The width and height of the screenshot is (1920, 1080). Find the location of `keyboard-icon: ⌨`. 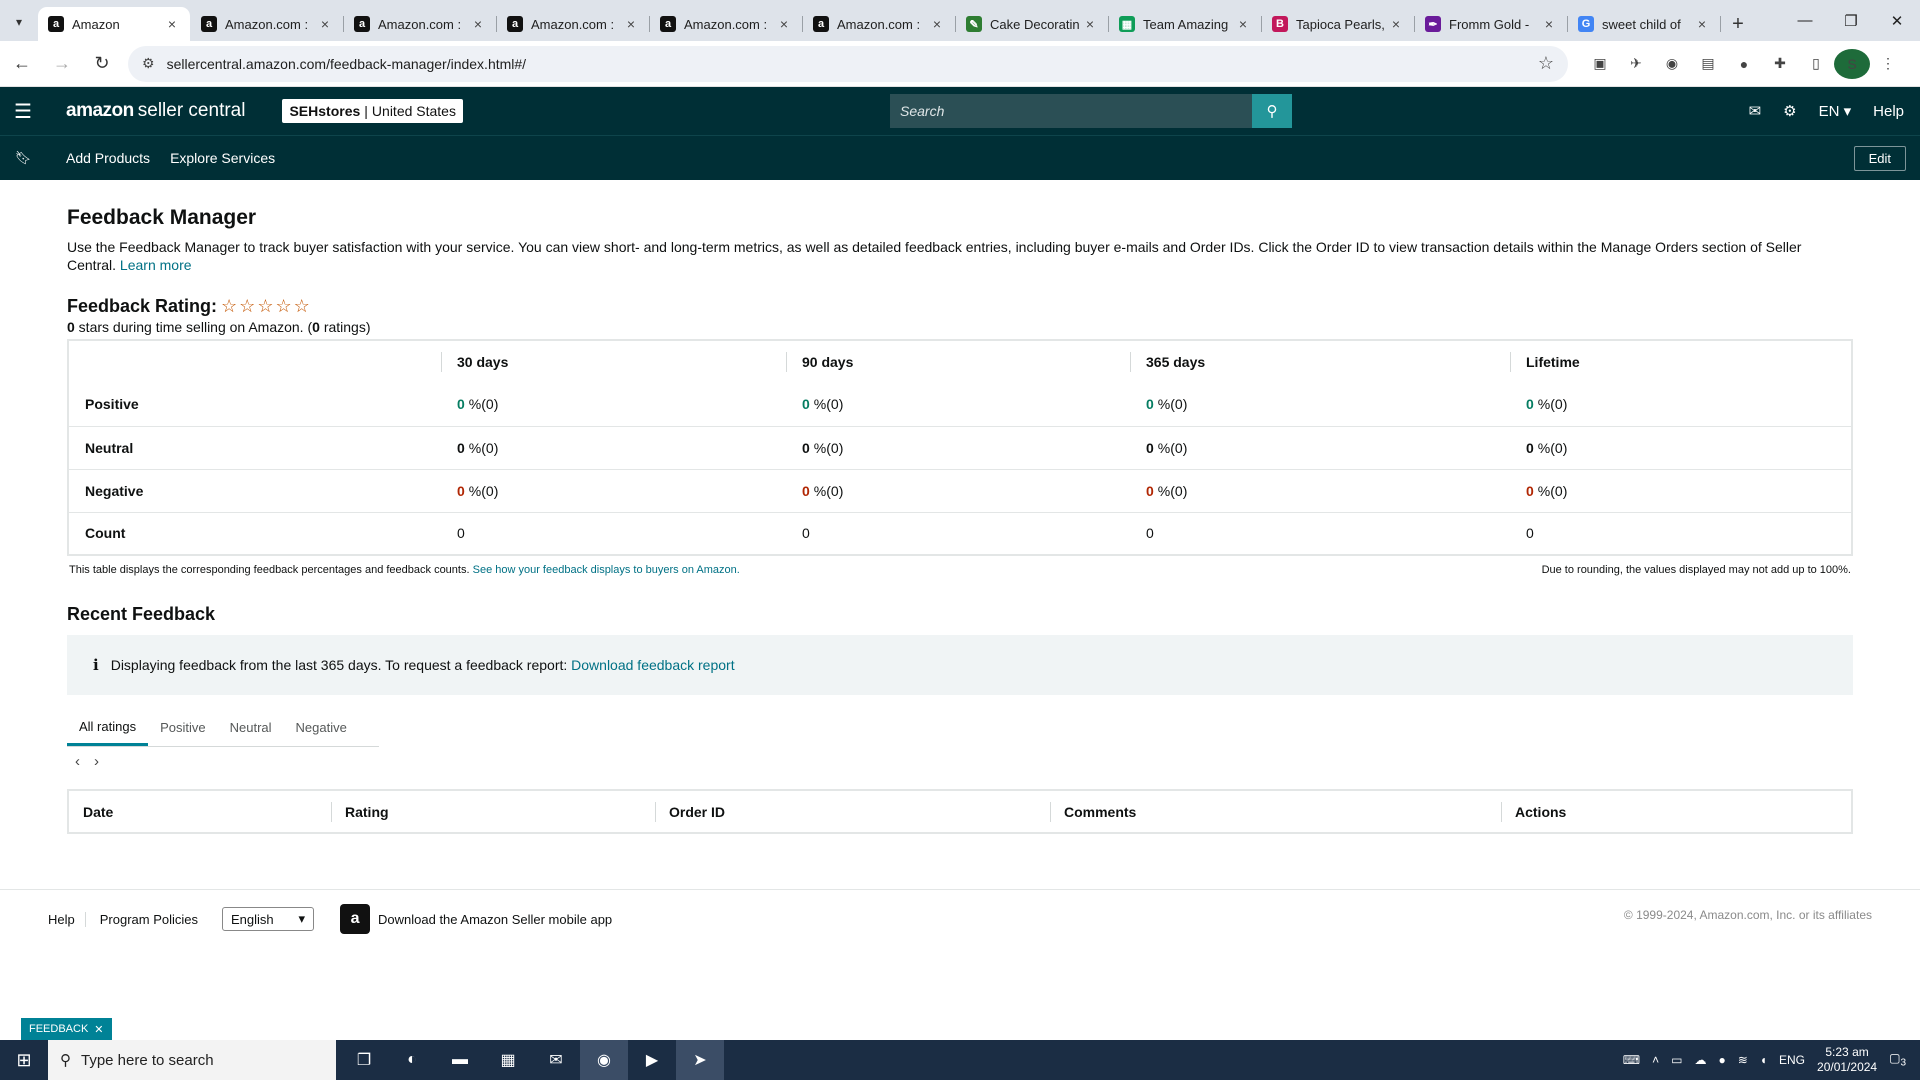

keyboard-icon: ⌨ is located at coordinates (1631, 1060).